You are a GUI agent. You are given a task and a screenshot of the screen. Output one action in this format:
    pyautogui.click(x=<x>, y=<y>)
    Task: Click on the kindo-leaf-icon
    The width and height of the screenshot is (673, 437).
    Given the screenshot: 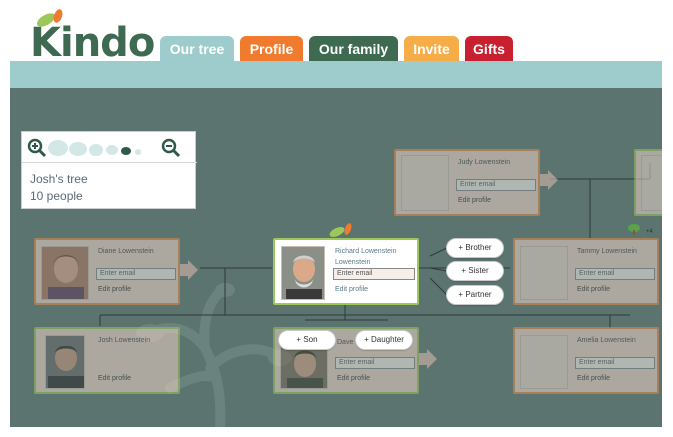 What is the action you would take?
    pyautogui.click(x=340, y=230)
    